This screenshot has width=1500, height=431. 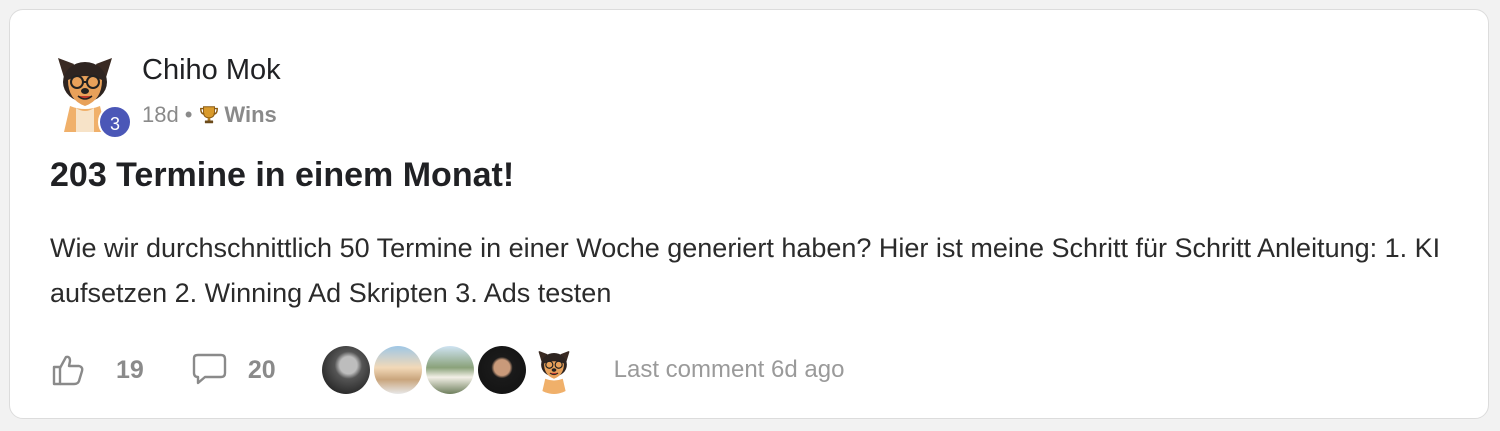 I want to click on like-button: 19, so click(x=97, y=370).